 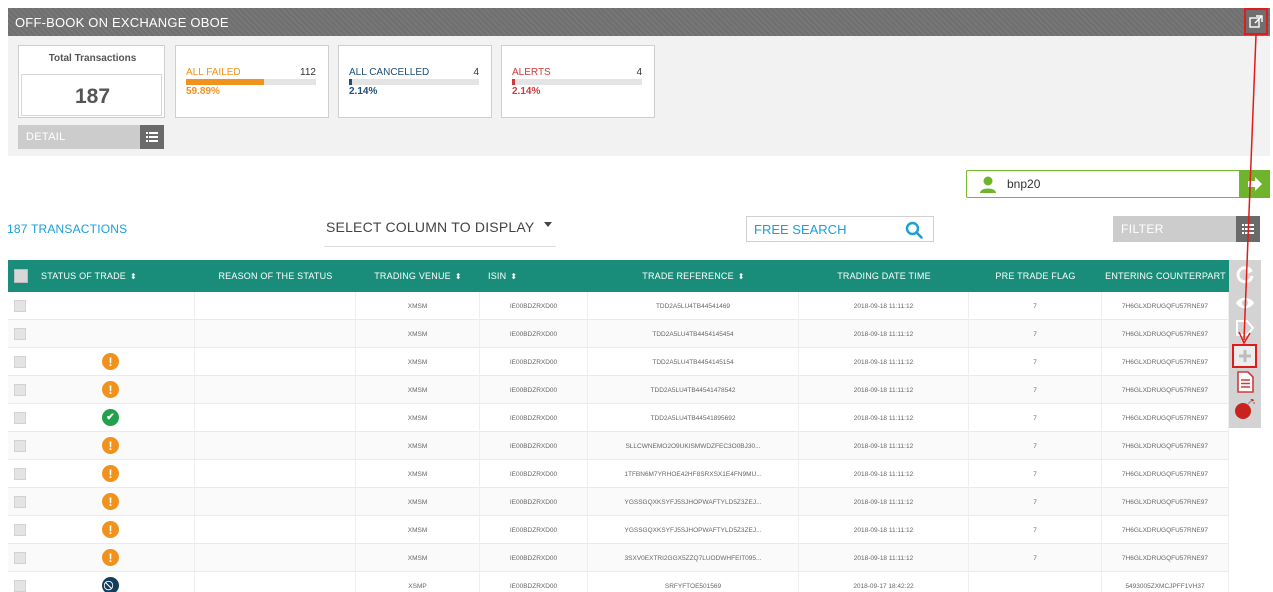 I want to click on alerts-percent: 2.14%, so click(x=526, y=91).